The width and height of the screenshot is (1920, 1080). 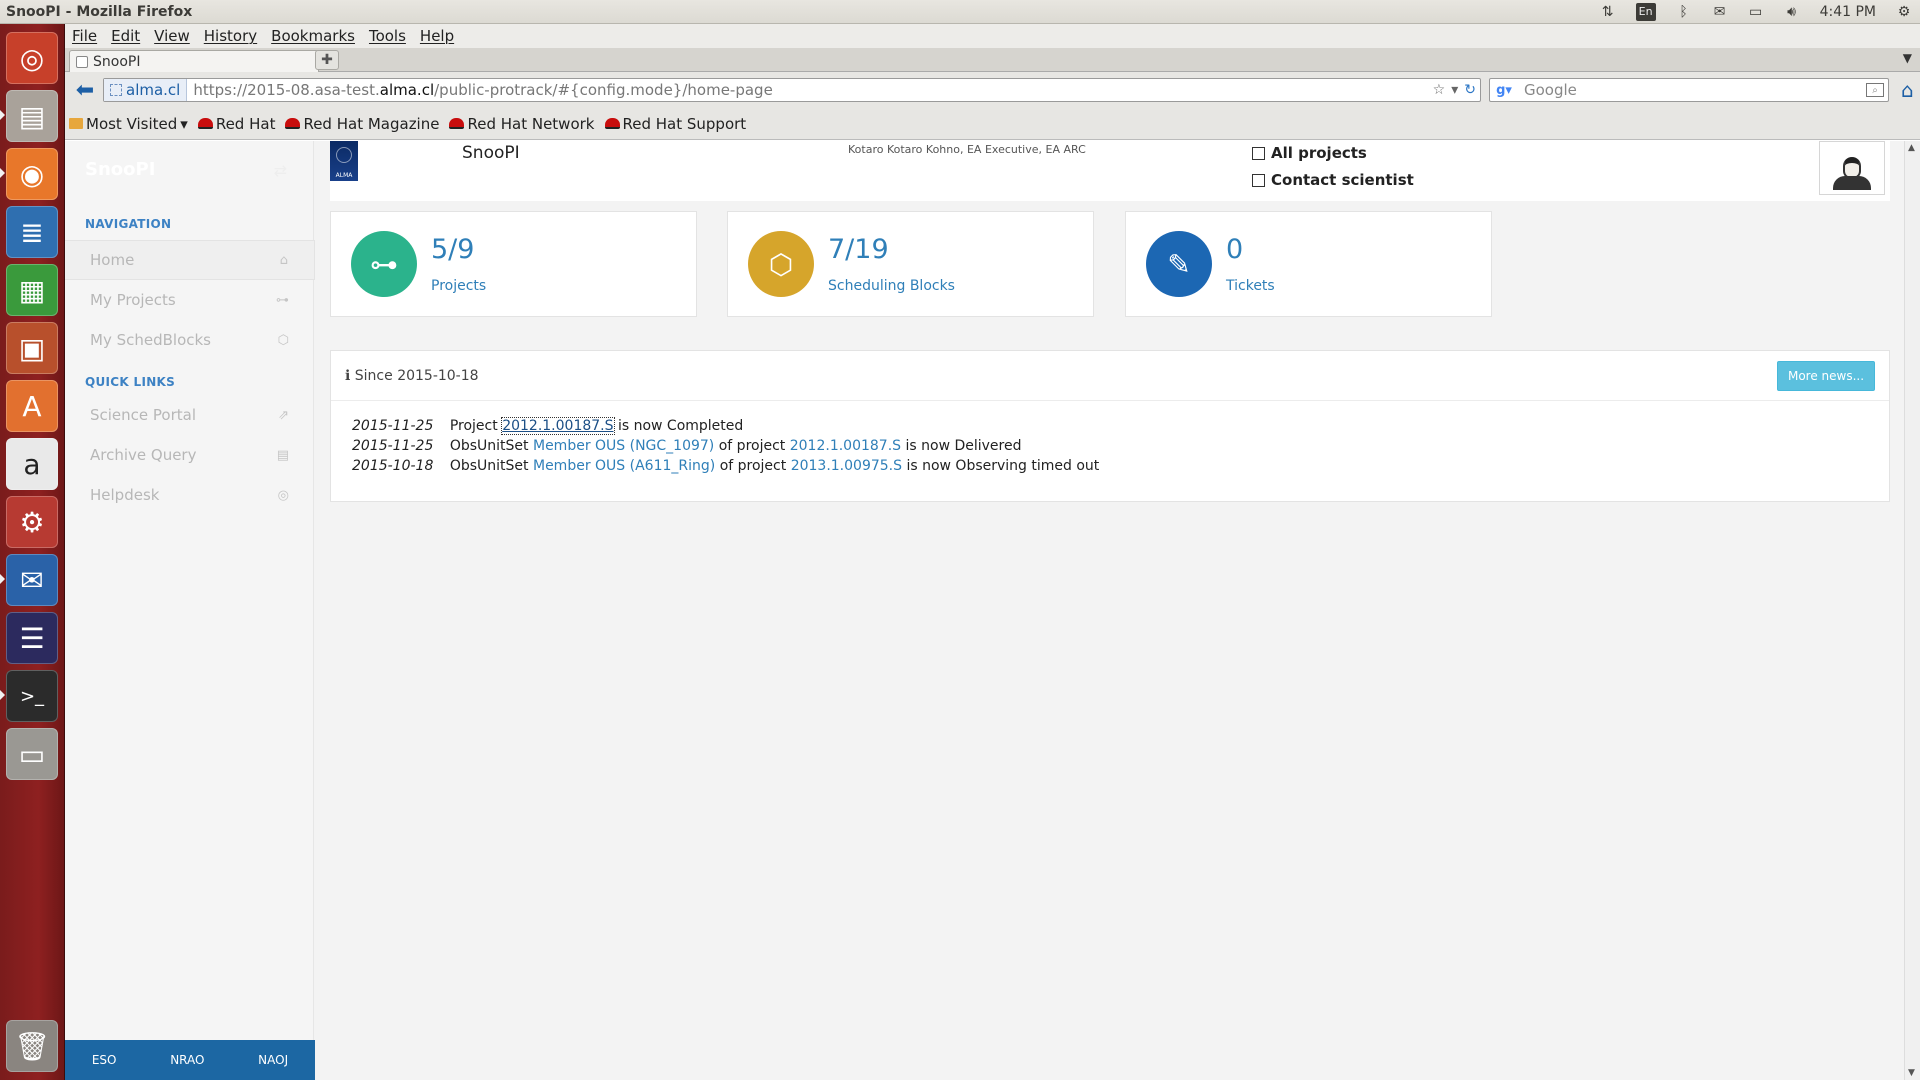 I want to click on stat-card-projects: ⊶ 5/9 Projects, so click(x=513, y=264).